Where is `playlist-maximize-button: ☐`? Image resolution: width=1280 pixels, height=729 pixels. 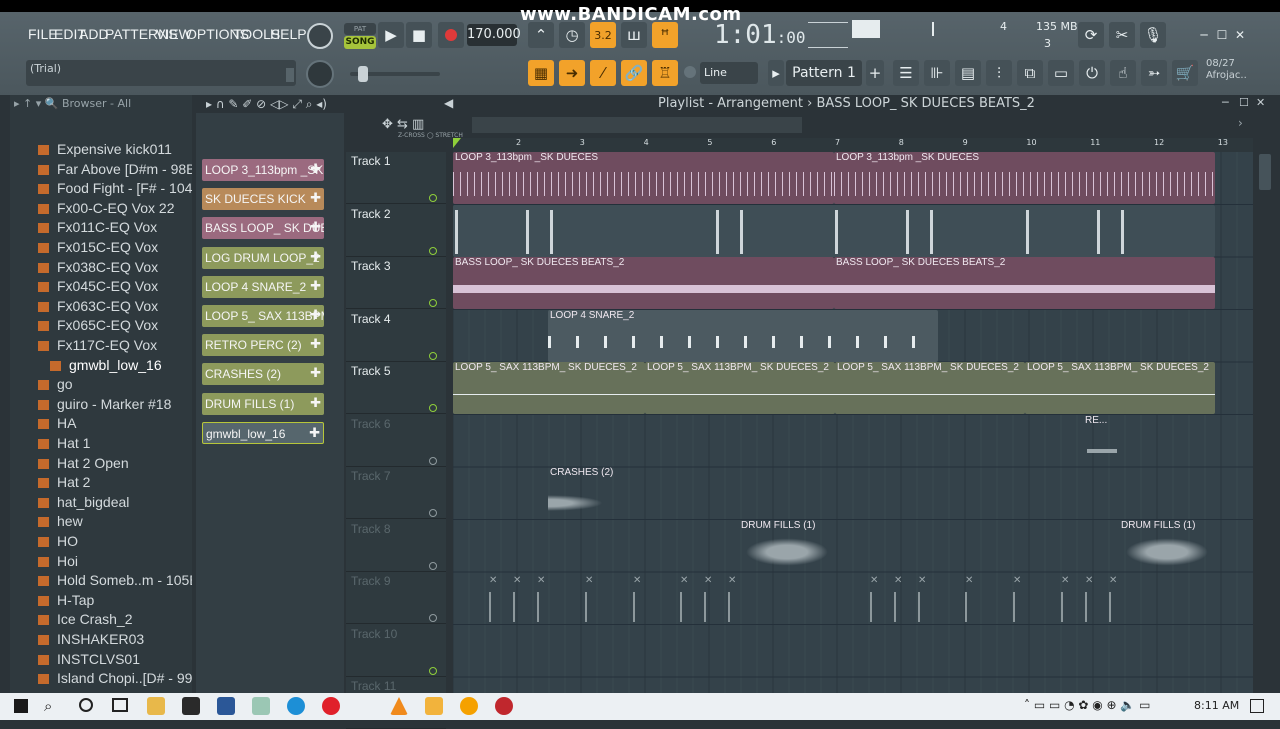 playlist-maximize-button: ☐ is located at coordinates (1244, 102).